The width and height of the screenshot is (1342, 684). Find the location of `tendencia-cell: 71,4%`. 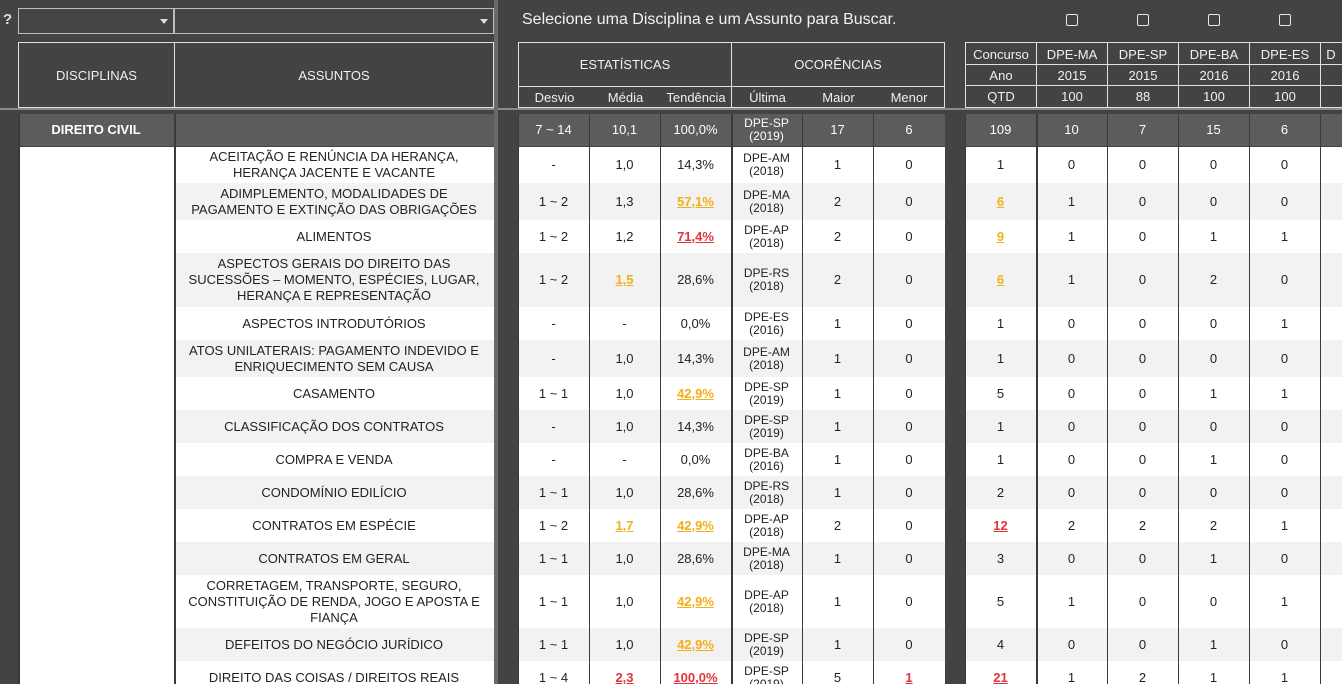

tendencia-cell: 71,4% is located at coordinates (695, 236).